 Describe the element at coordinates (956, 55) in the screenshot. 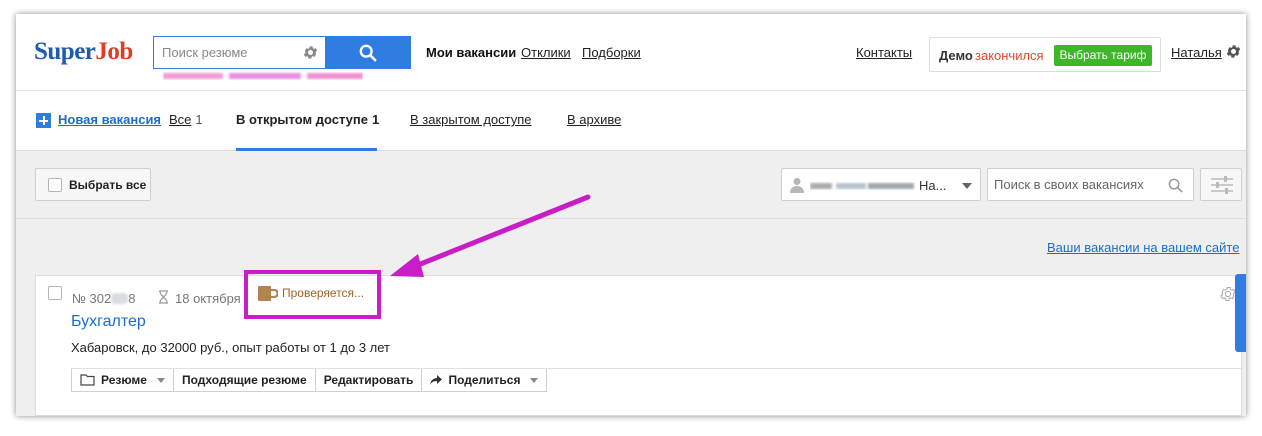

I see `demo-label: Демо` at that location.